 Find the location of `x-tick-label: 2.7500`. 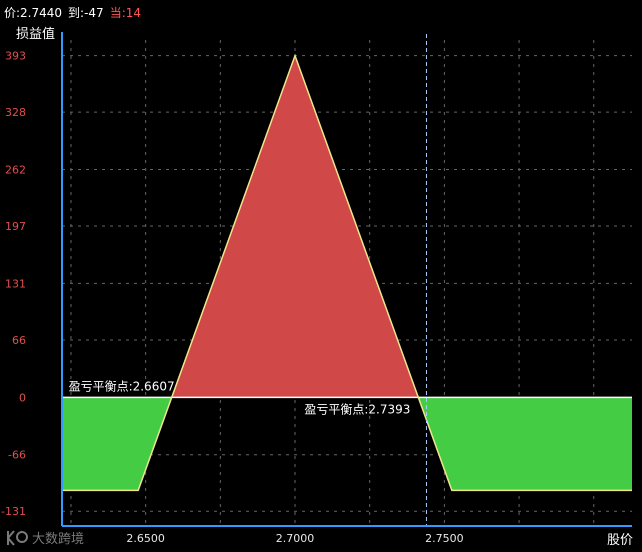

x-tick-label: 2.7500 is located at coordinates (444, 538).